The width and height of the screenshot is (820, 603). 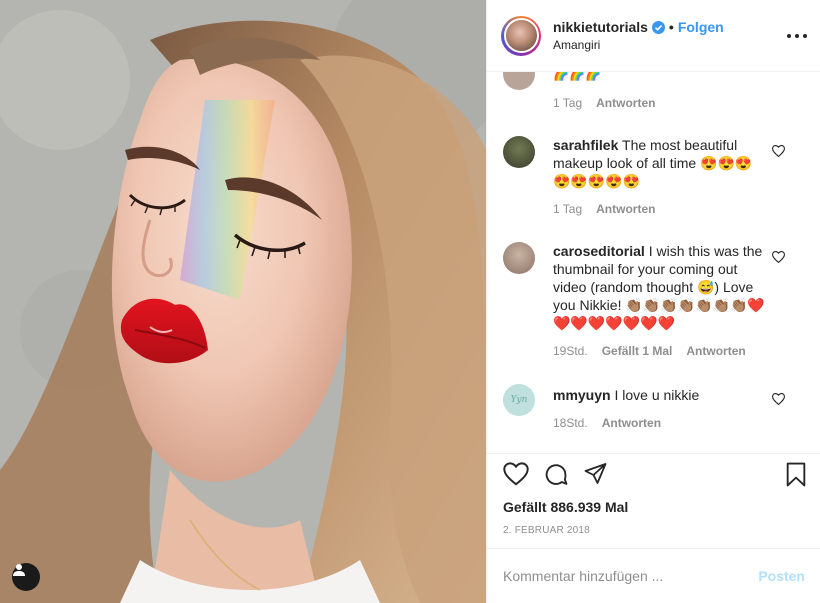 I want to click on post-date: 2. FEBRUAR 2018, so click(x=546, y=530).